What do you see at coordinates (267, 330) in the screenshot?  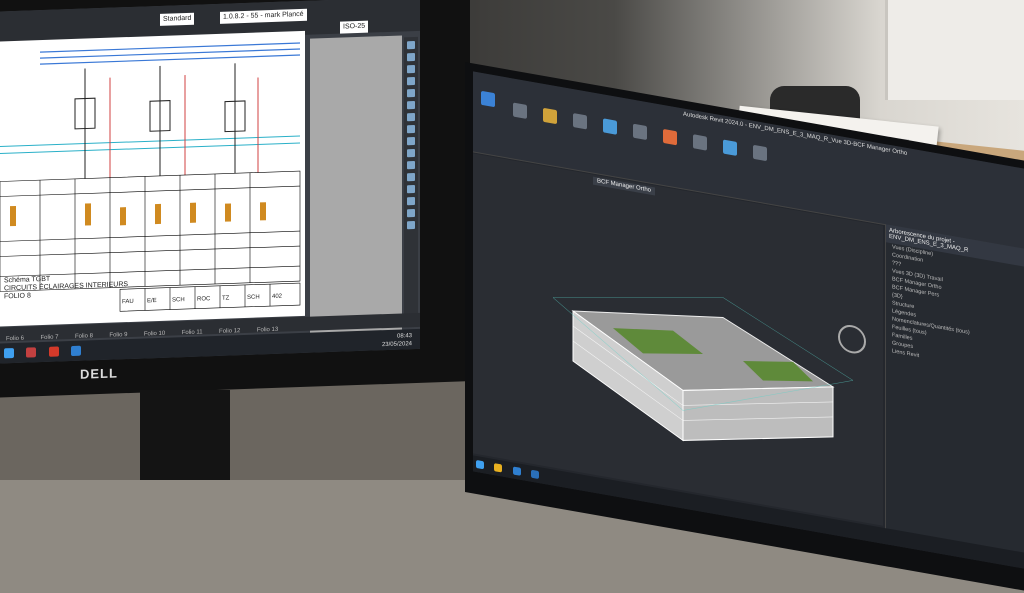 I see `tab-folio: Folio 13` at bounding box center [267, 330].